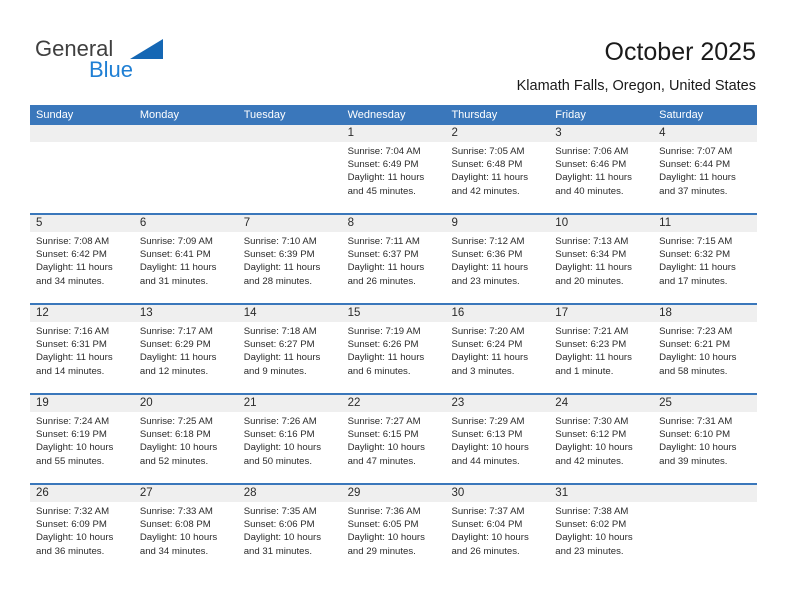 The image size is (792, 612). I want to click on day-number: 18, so click(705, 313).